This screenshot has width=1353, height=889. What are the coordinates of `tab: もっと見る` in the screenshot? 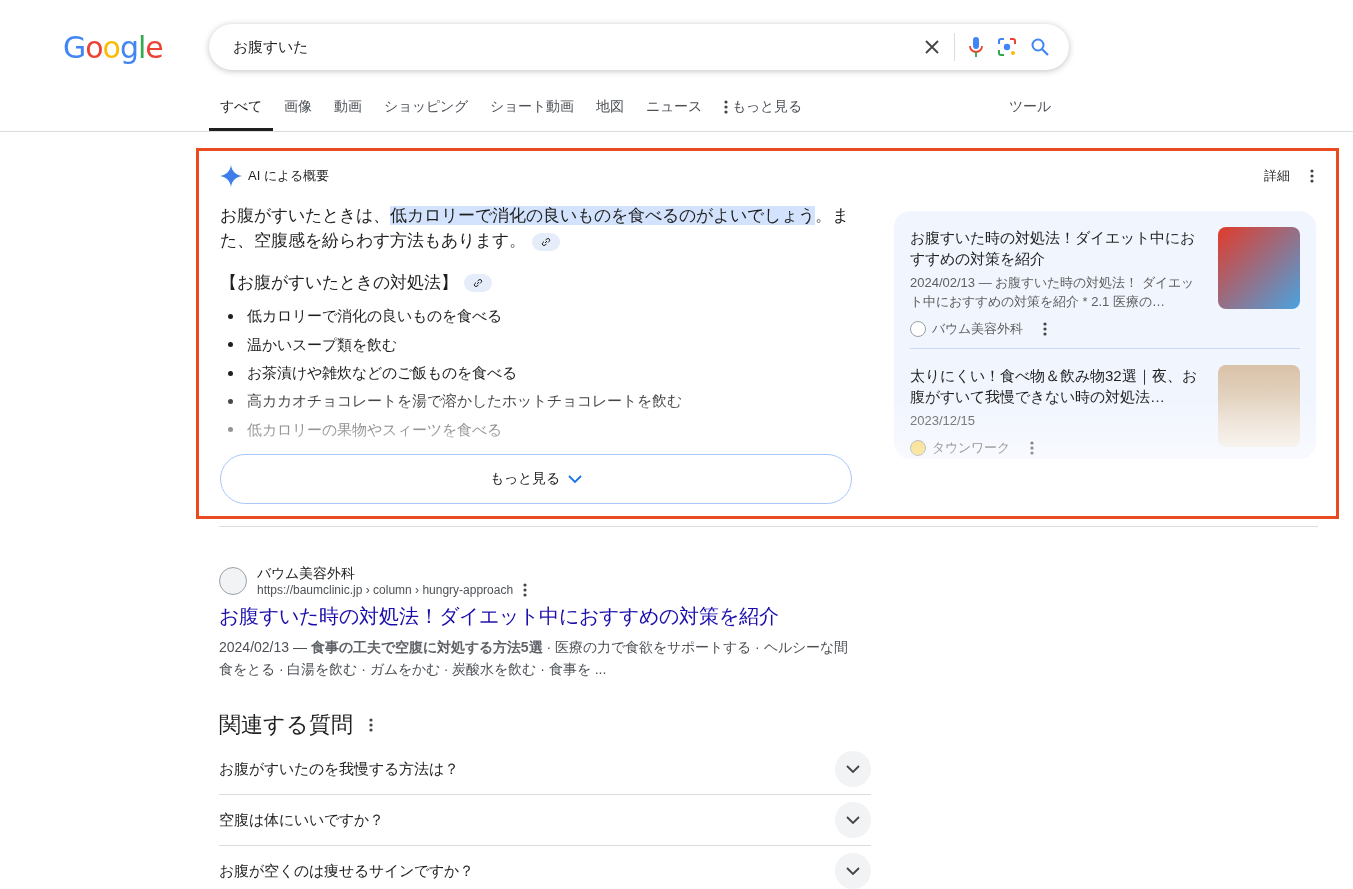 It's located at (763, 114).